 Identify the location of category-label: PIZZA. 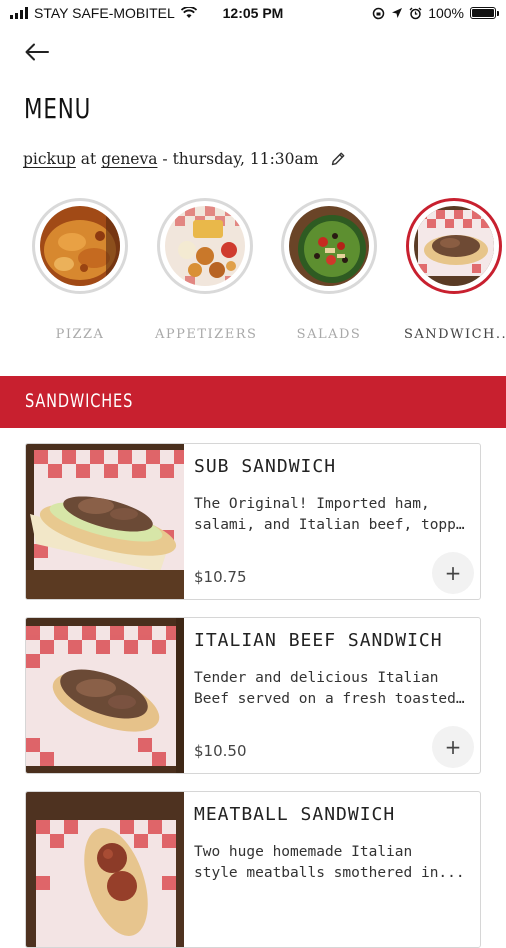
(80, 334).